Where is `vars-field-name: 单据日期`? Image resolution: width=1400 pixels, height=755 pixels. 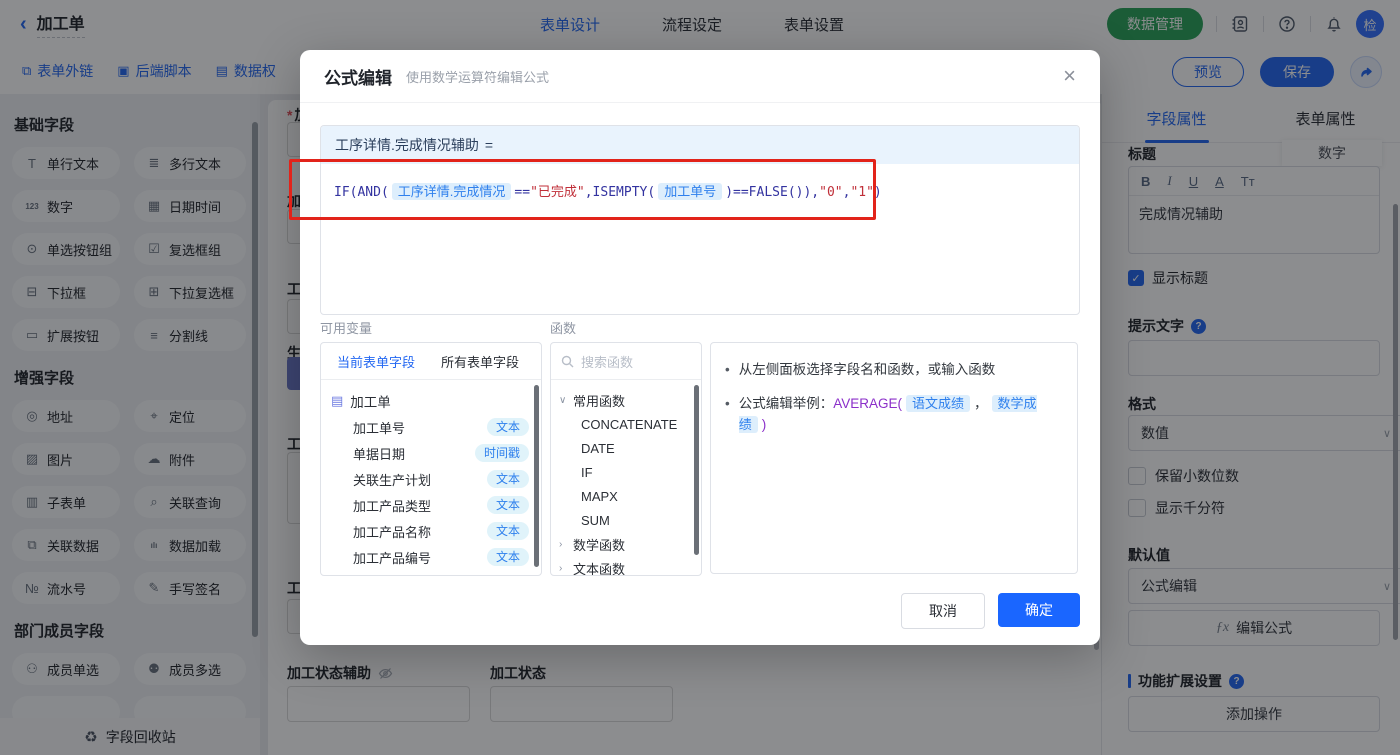 vars-field-name: 单据日期 is located at coordinates (379, 454).